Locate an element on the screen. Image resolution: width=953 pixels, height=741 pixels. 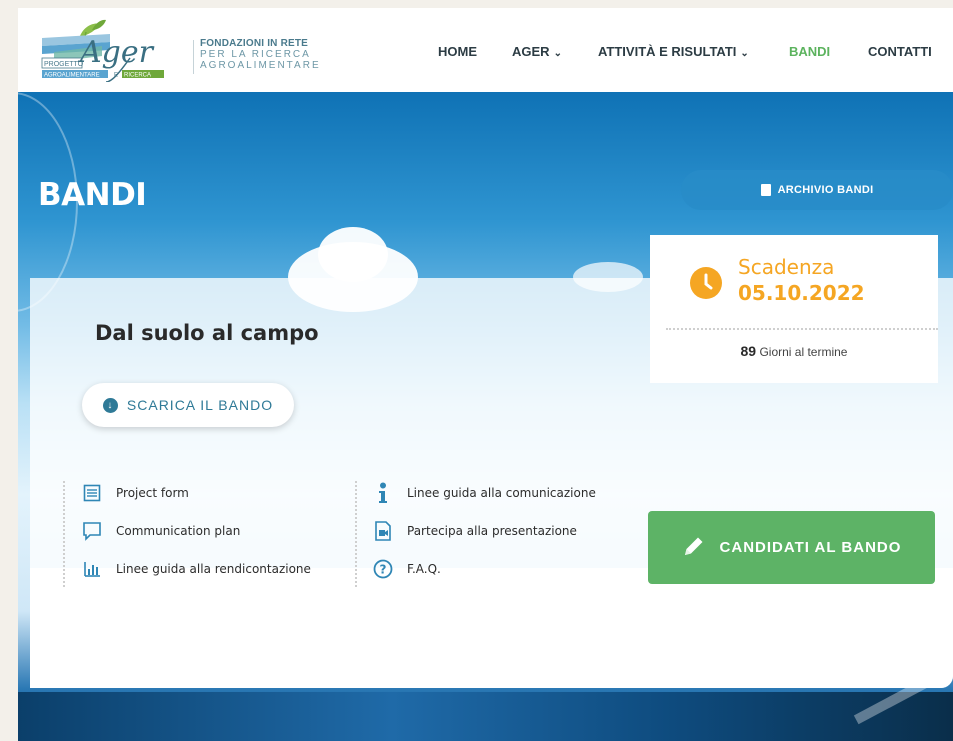
documents-column-right is located at coordinates (356, 534).